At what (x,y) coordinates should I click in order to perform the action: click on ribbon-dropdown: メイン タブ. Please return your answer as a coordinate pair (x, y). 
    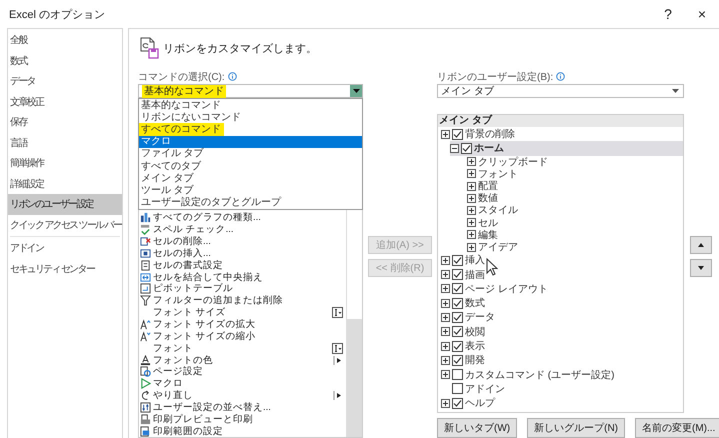
    Looking at the image, I should click on (560, 91).